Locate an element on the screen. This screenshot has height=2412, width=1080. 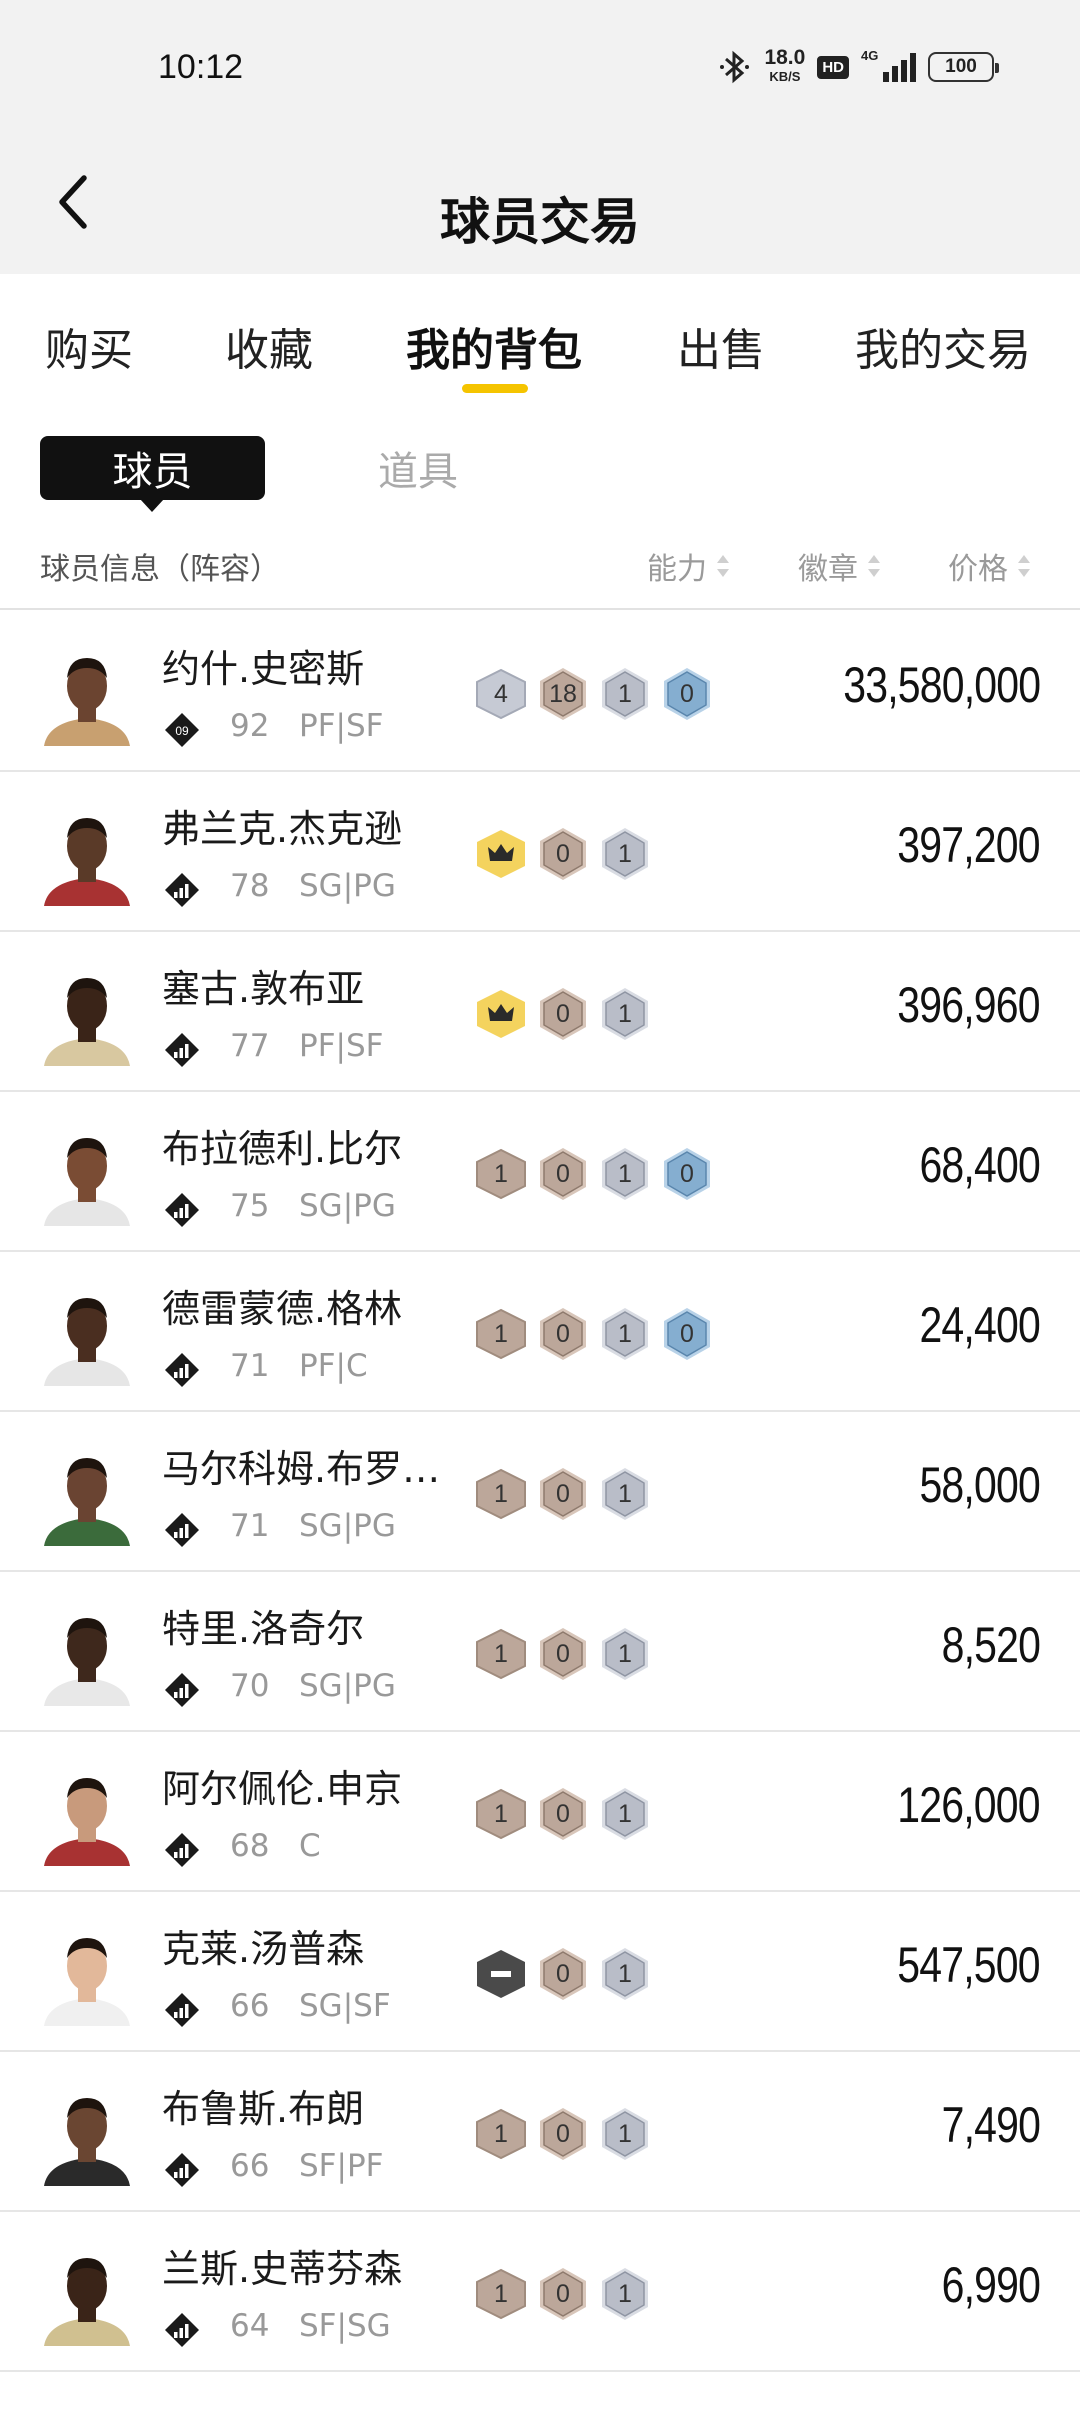
player-name: 特里.洛奇尔 is located at coordinates (263, 1629).